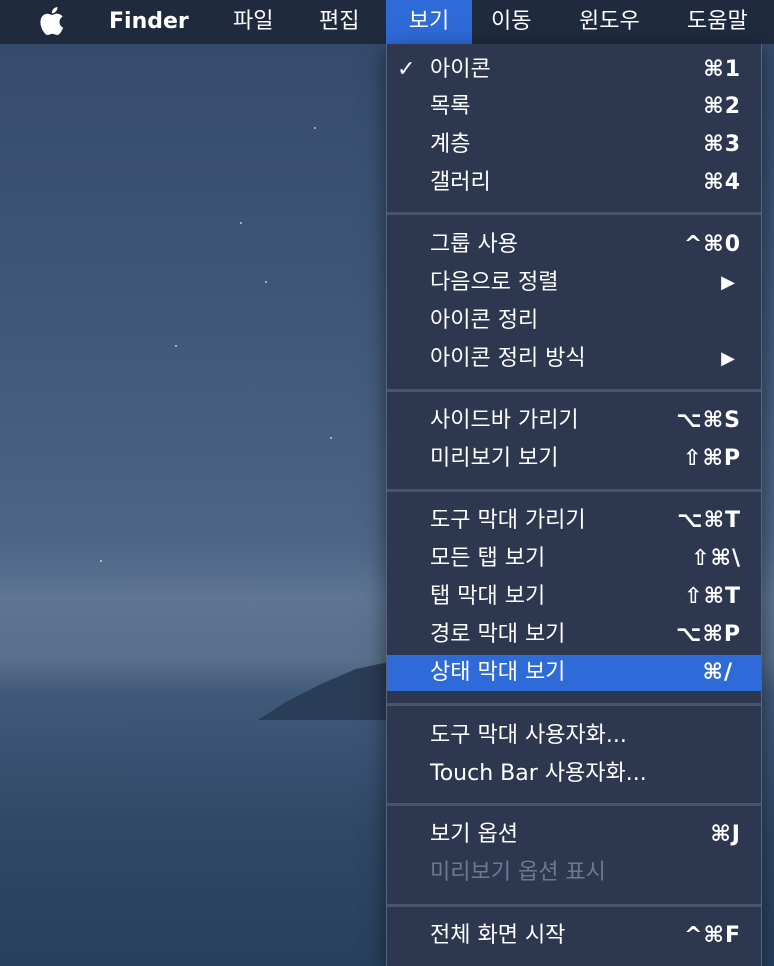 The width and height of the screenshot is (774, 966). I want to click on menu-item-clean-up-by: 아이콘 정리 방식 ▶, so click(574, 359).